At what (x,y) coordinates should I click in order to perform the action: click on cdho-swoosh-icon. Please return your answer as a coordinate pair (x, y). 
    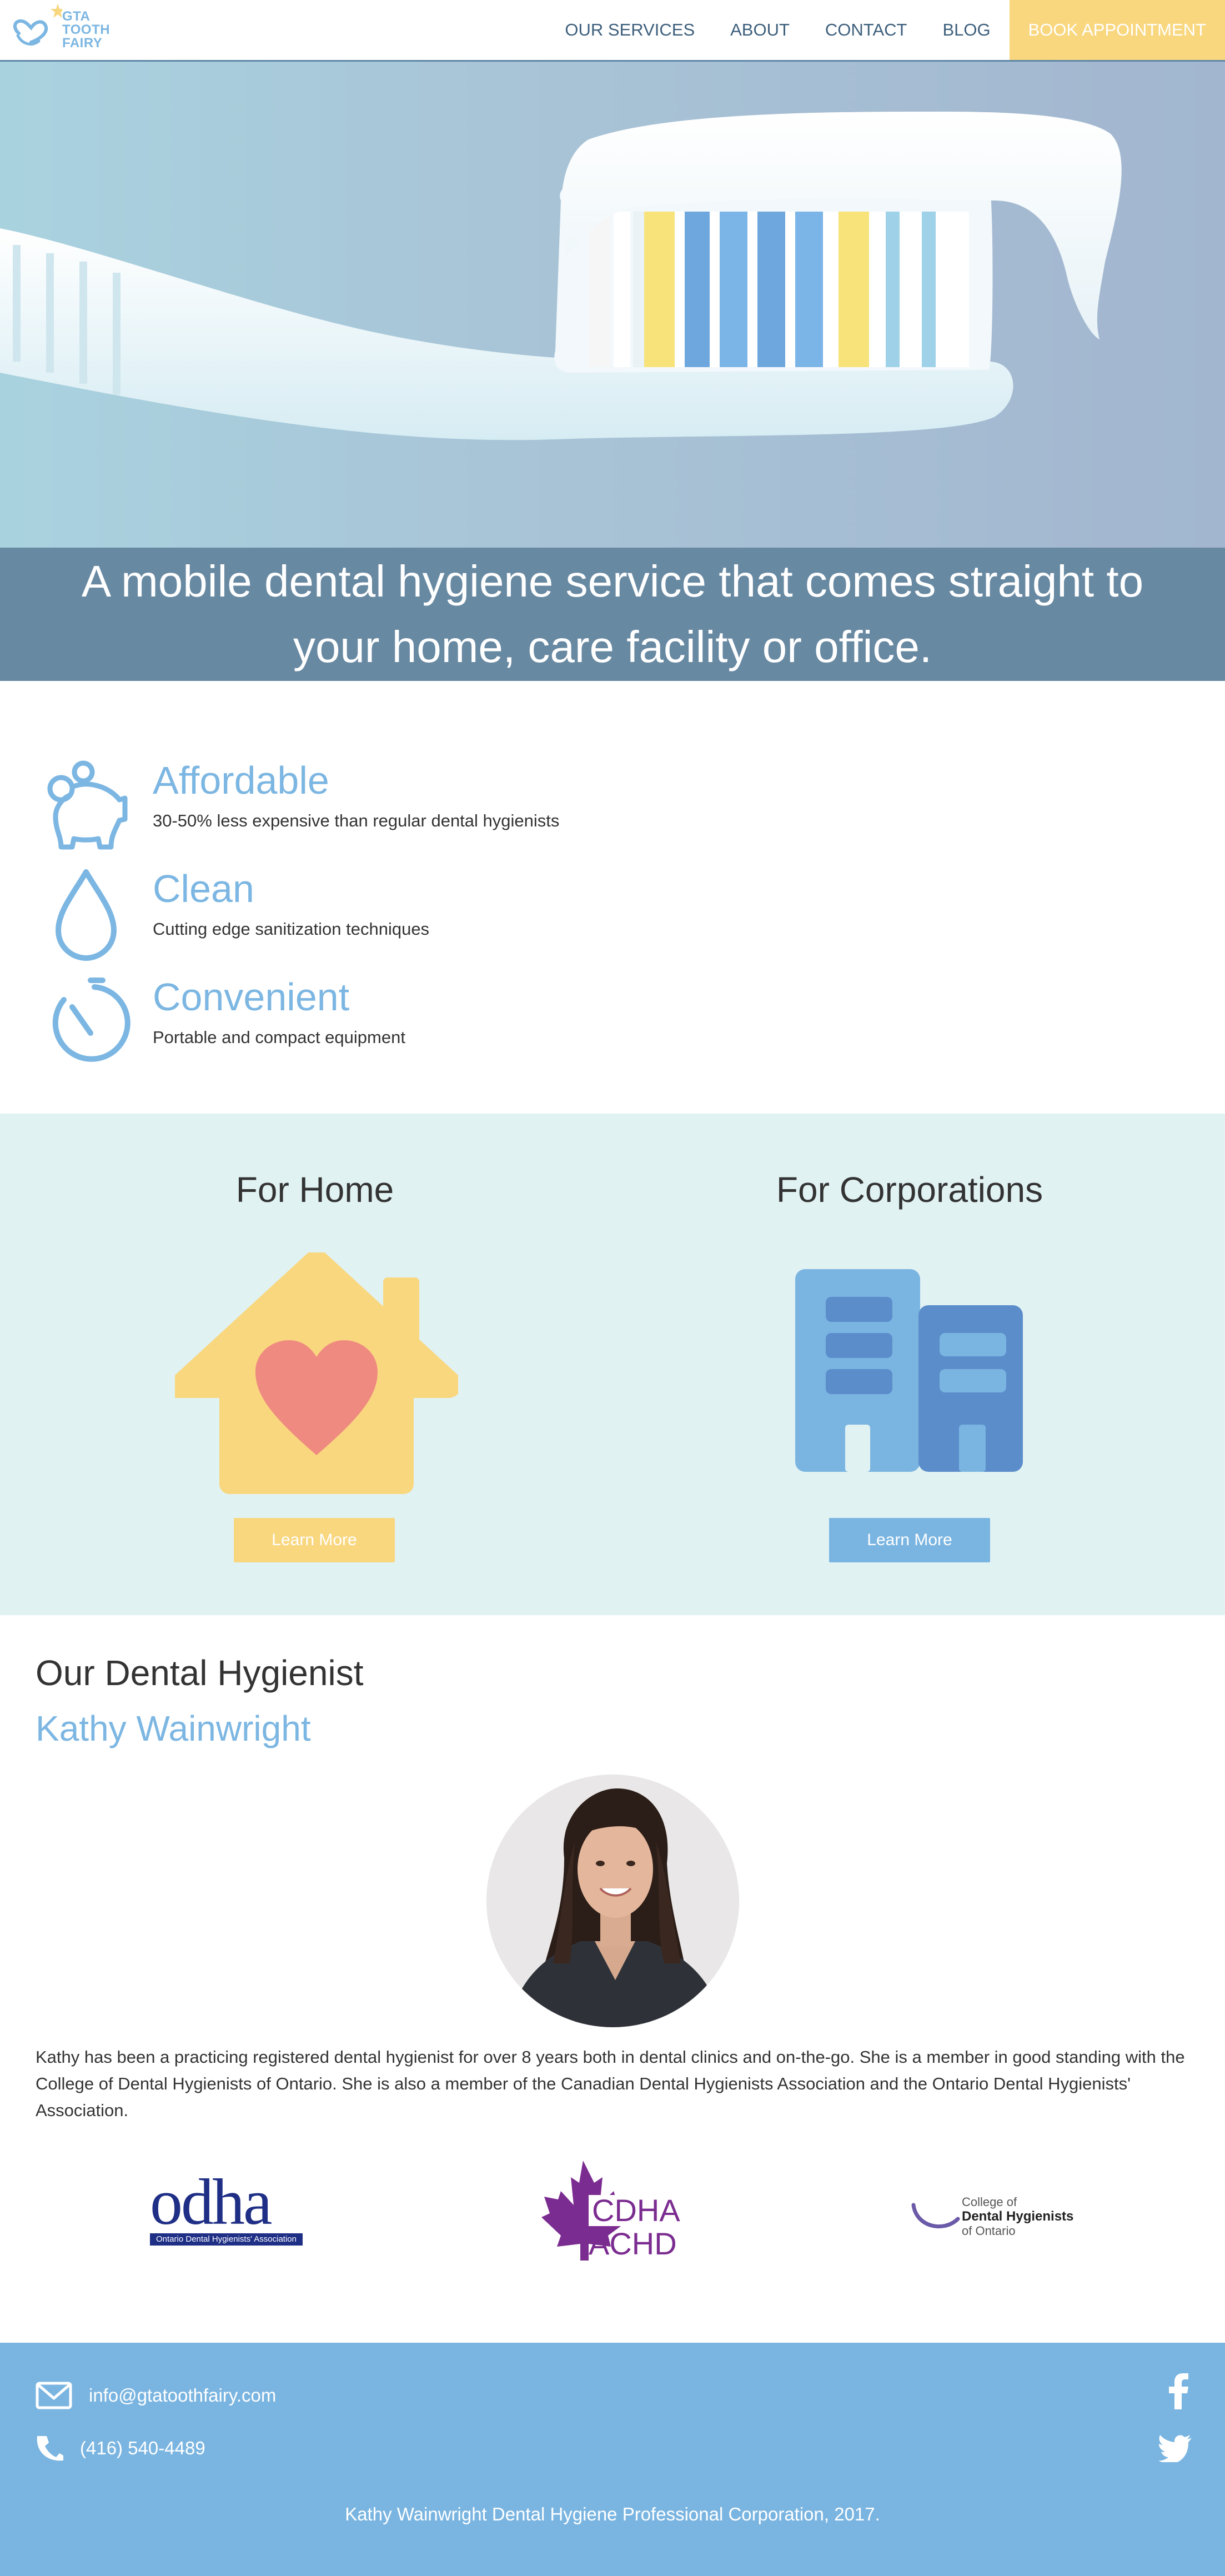
    Looking at the image, I should click on (935, 2216).